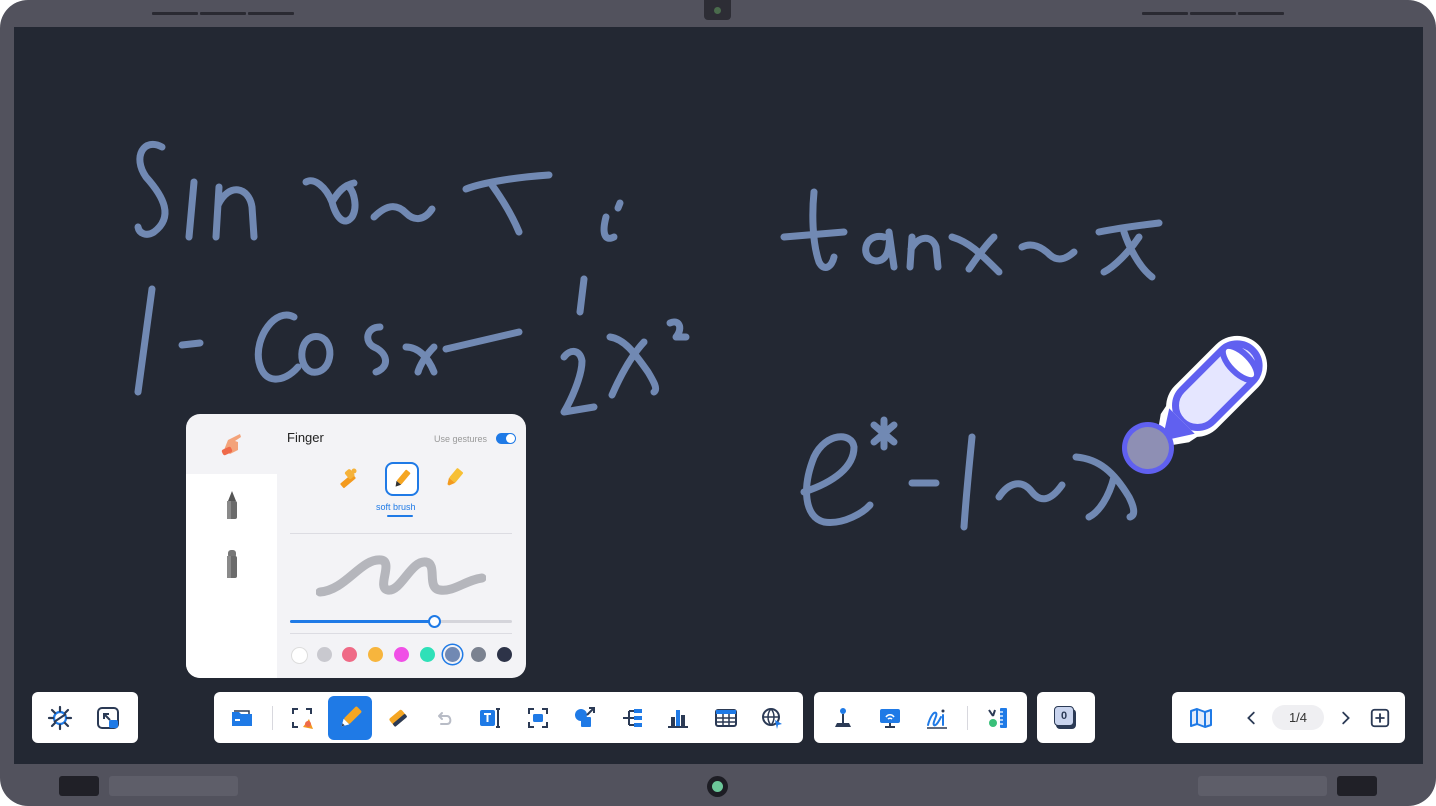 This screenshot has height=806, width=1436. What do you see at coordinates (350, 654) in the screenshot?
I see `color-swatch-pink` at bounding box center [350, 654].